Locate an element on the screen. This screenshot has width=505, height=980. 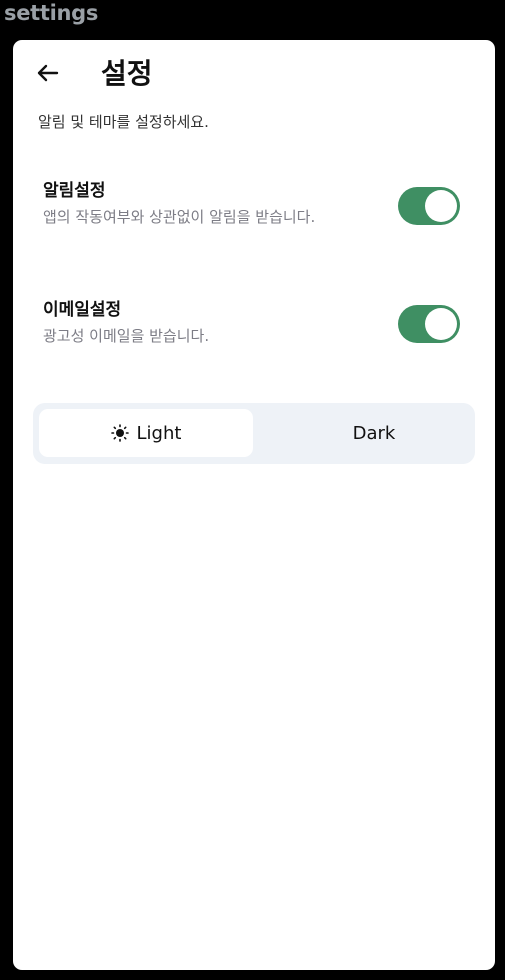
page-title: 설정 is located at coordinates (127, 73).